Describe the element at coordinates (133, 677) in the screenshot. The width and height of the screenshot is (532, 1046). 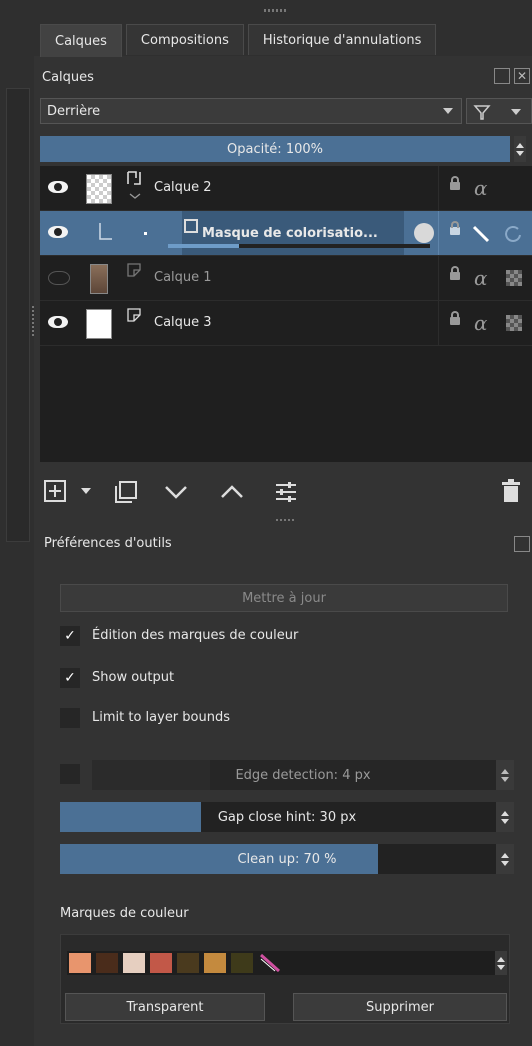
I see `checkbox-label: Show output` at that location.